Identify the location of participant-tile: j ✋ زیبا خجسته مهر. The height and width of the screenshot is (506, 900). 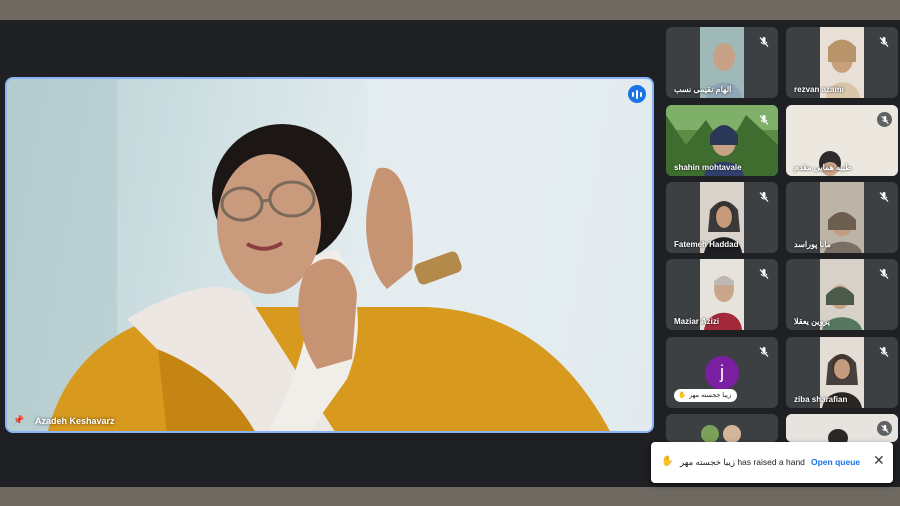
(722, 372).